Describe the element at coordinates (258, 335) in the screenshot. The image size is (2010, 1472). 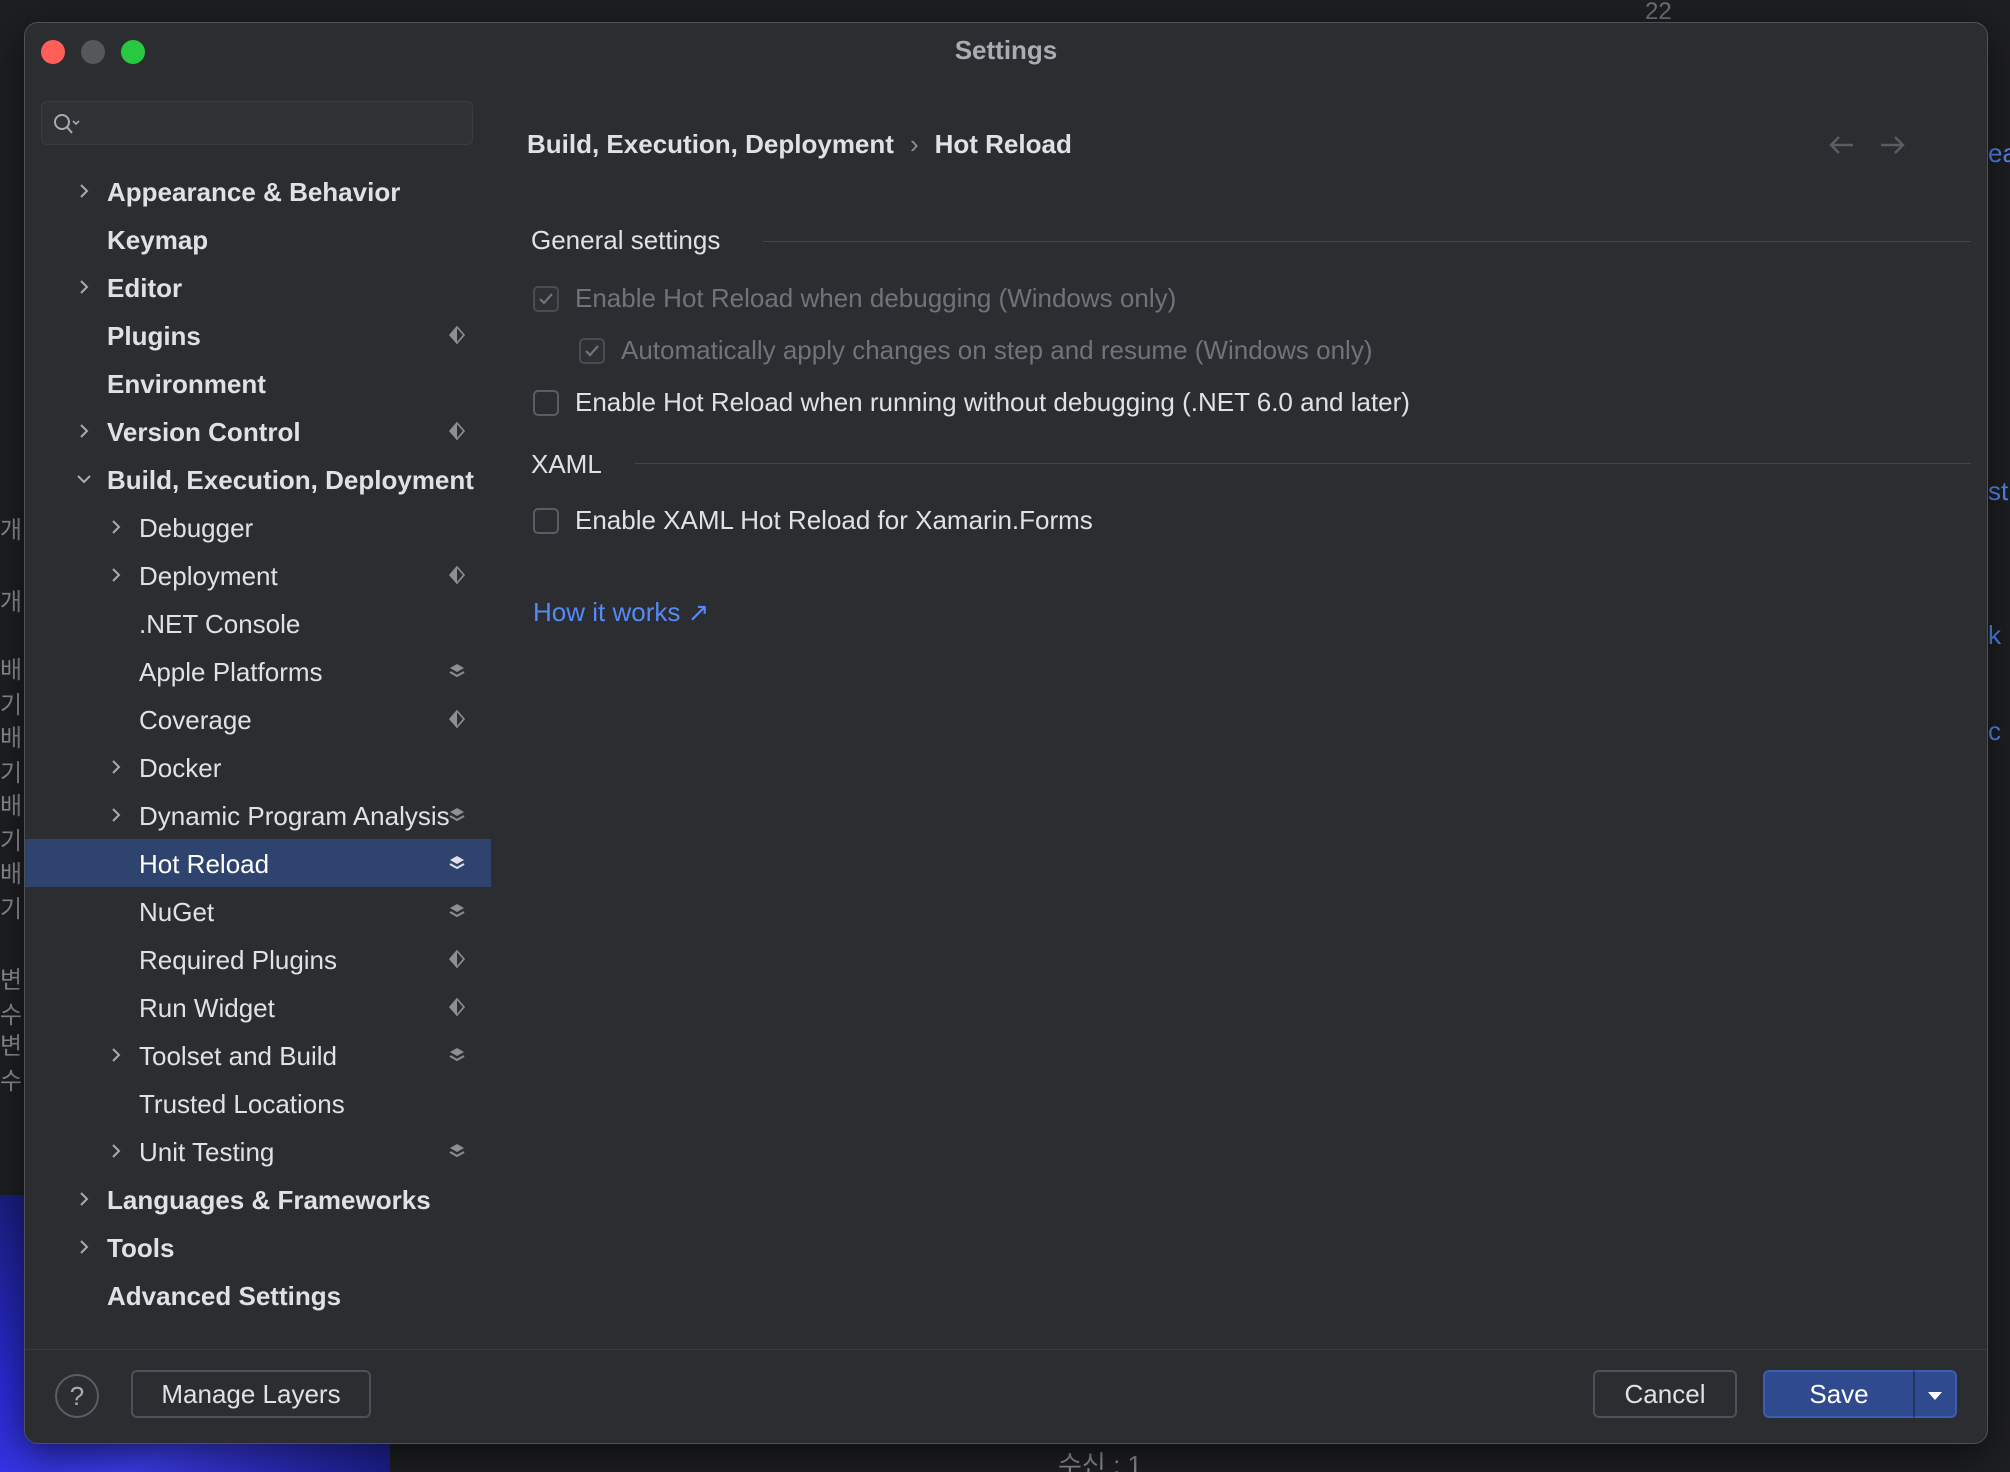
I see `sidebar-item-plugins: Plugins` at that location.